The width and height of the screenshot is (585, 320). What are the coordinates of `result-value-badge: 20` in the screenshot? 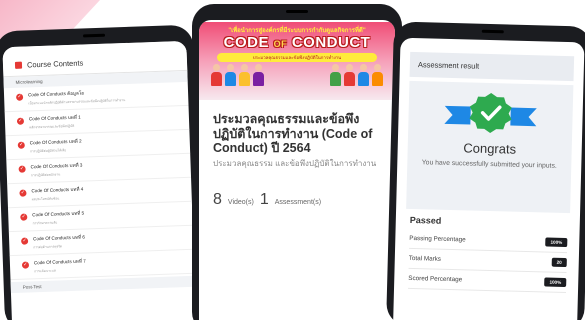 It's located at (559, 262).